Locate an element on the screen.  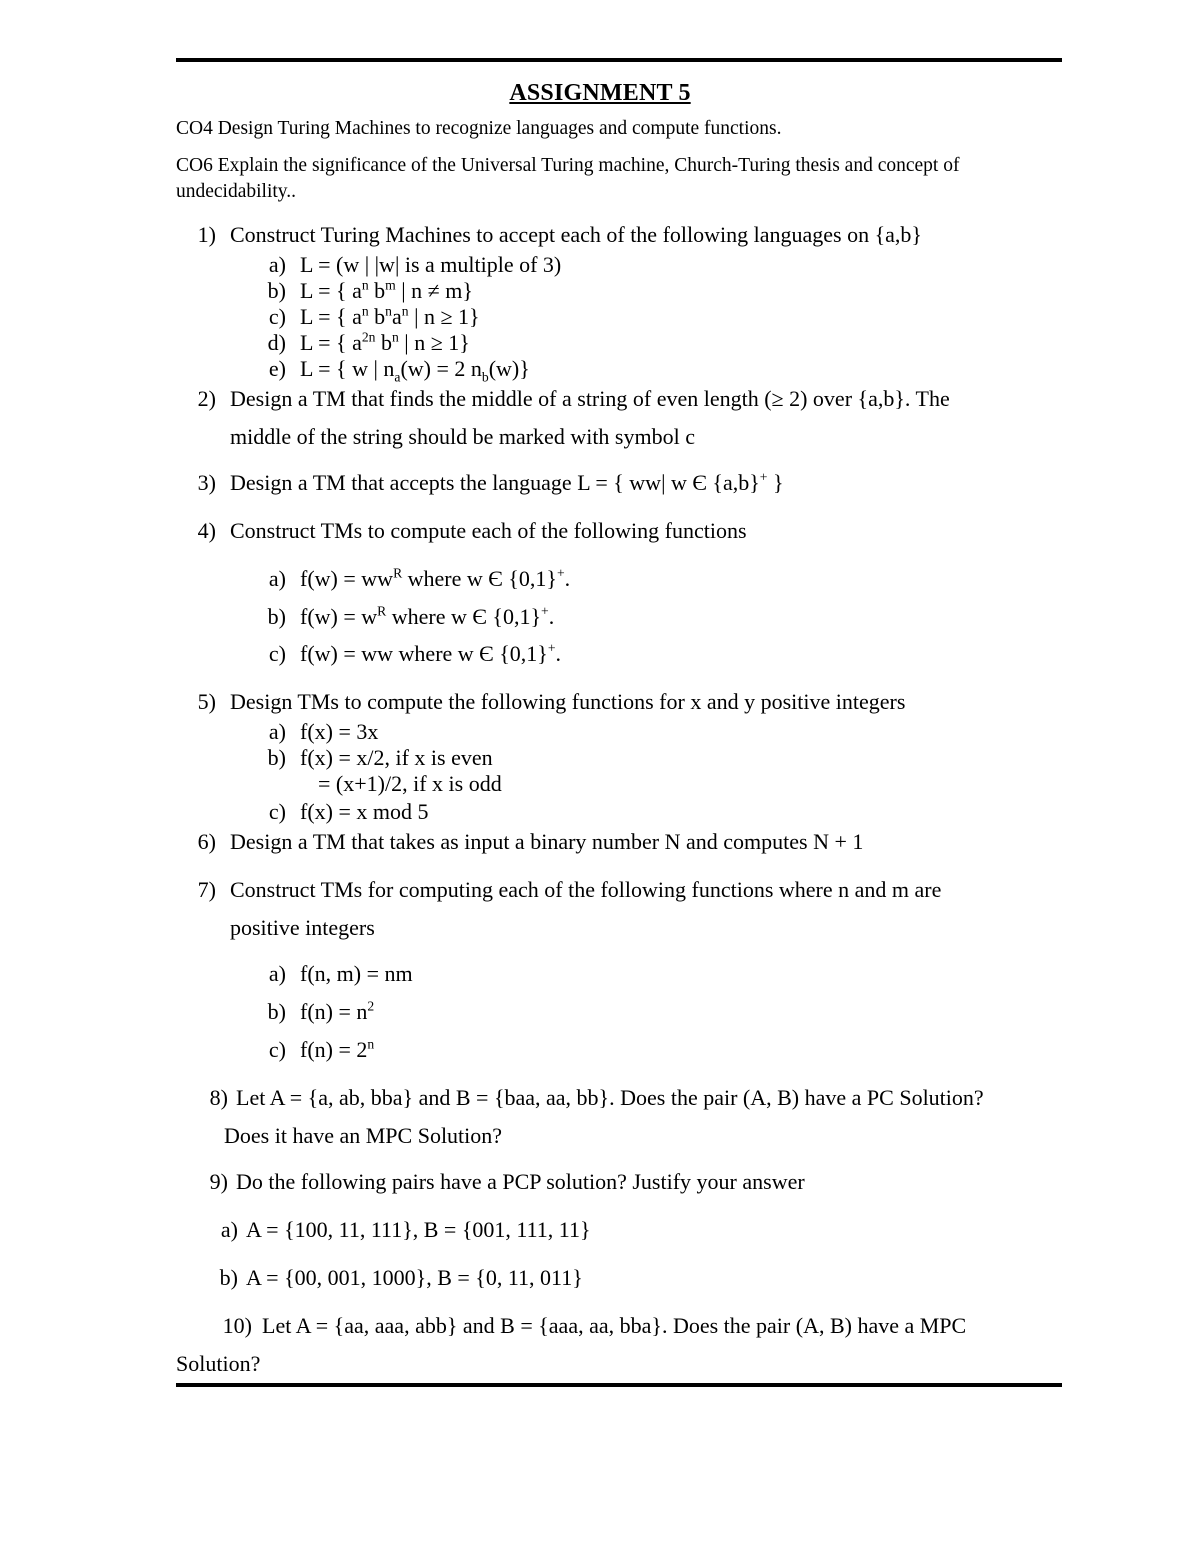
question-7c-marker: c) is located at coordinates (277, 1050).